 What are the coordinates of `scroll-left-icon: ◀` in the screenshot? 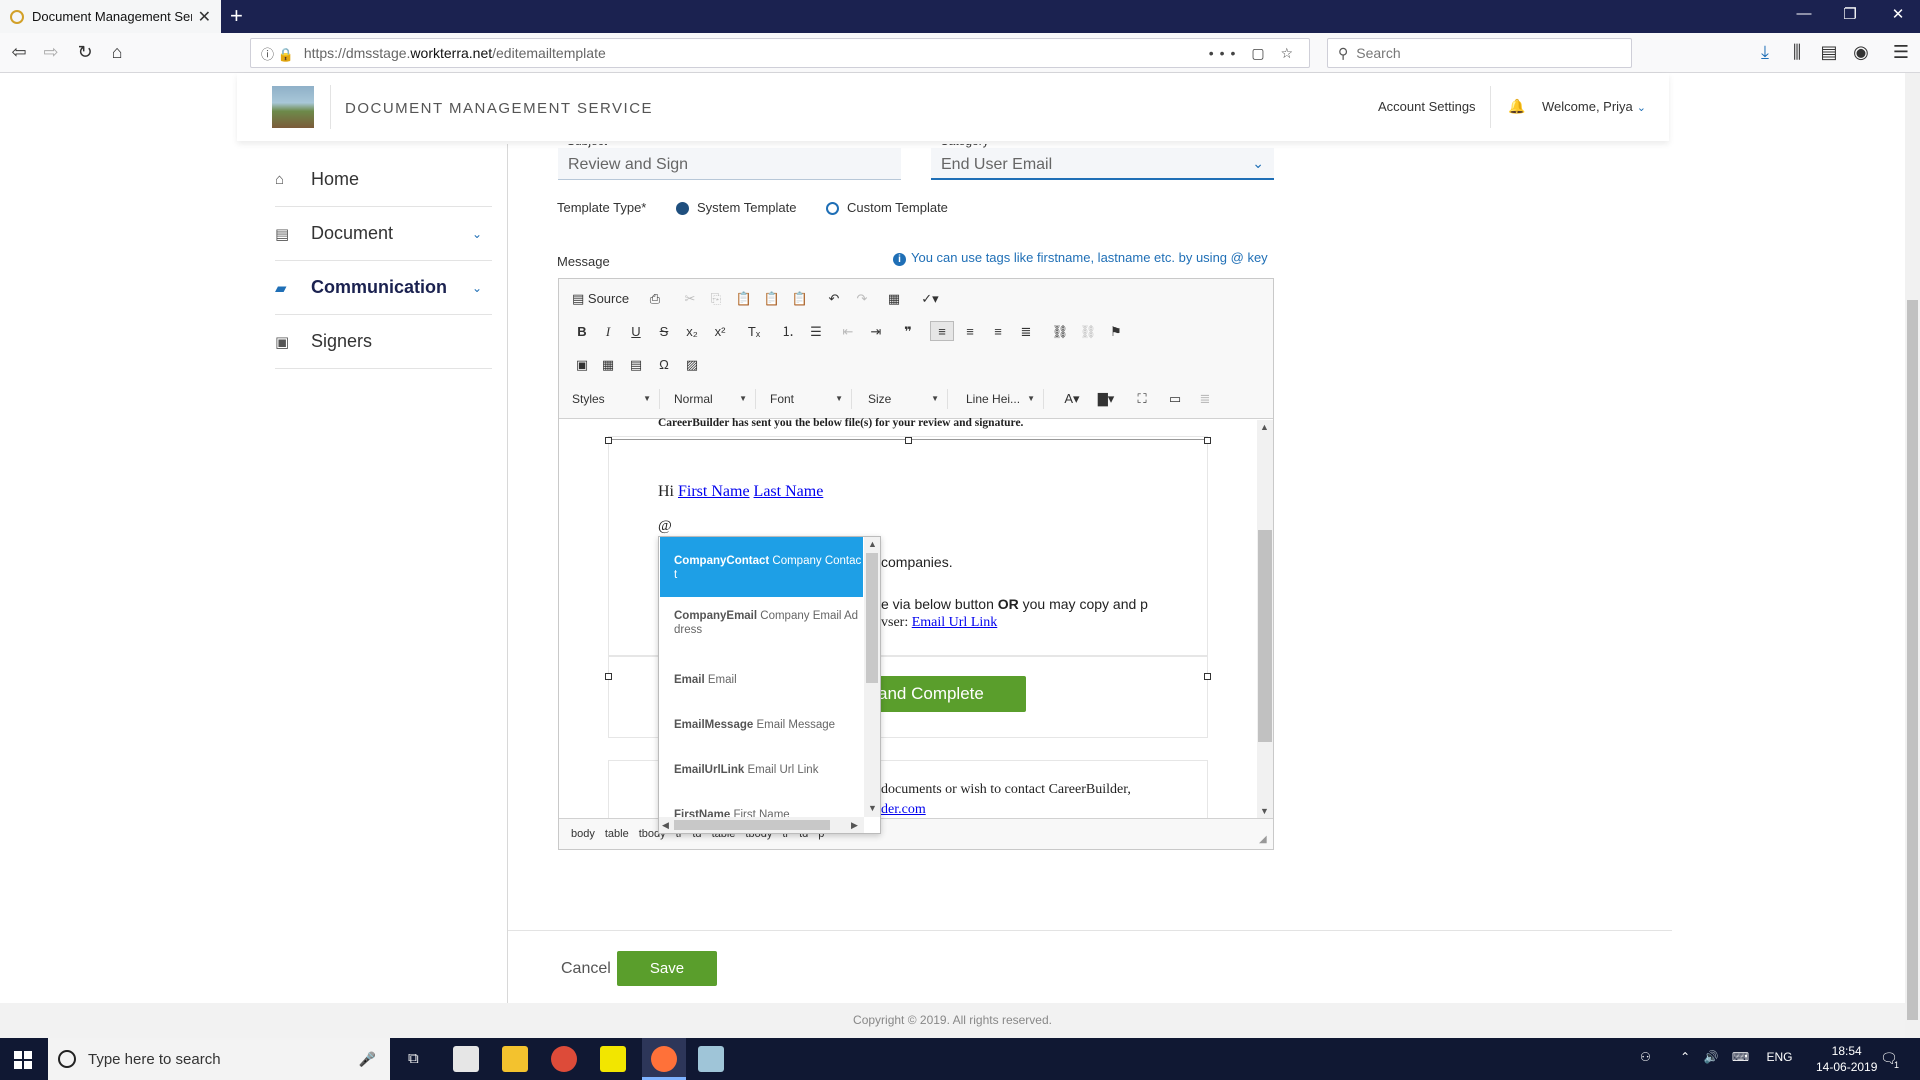 It's located at (665, 825).